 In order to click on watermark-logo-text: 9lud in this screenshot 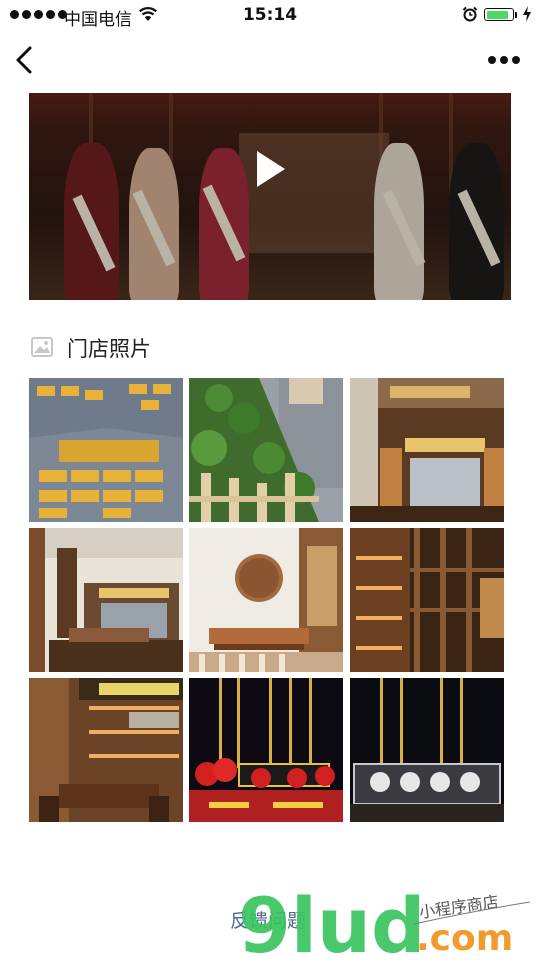, I will do `click(331, 920)`.